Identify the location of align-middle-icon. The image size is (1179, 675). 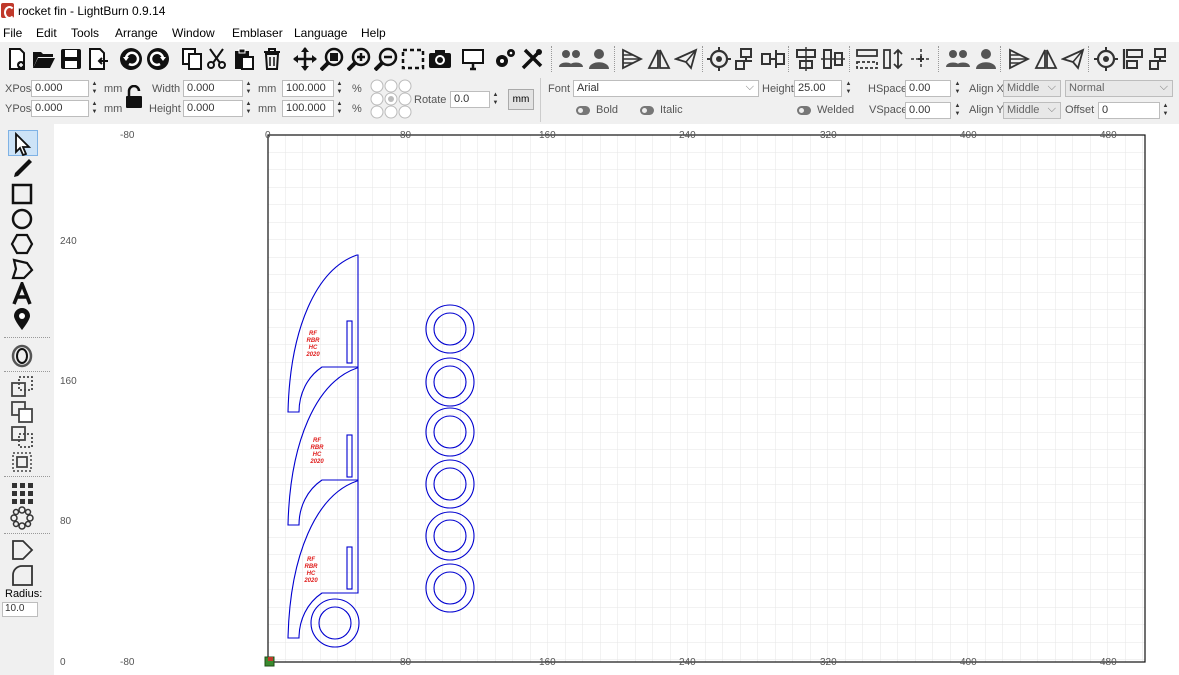
(833, 59).